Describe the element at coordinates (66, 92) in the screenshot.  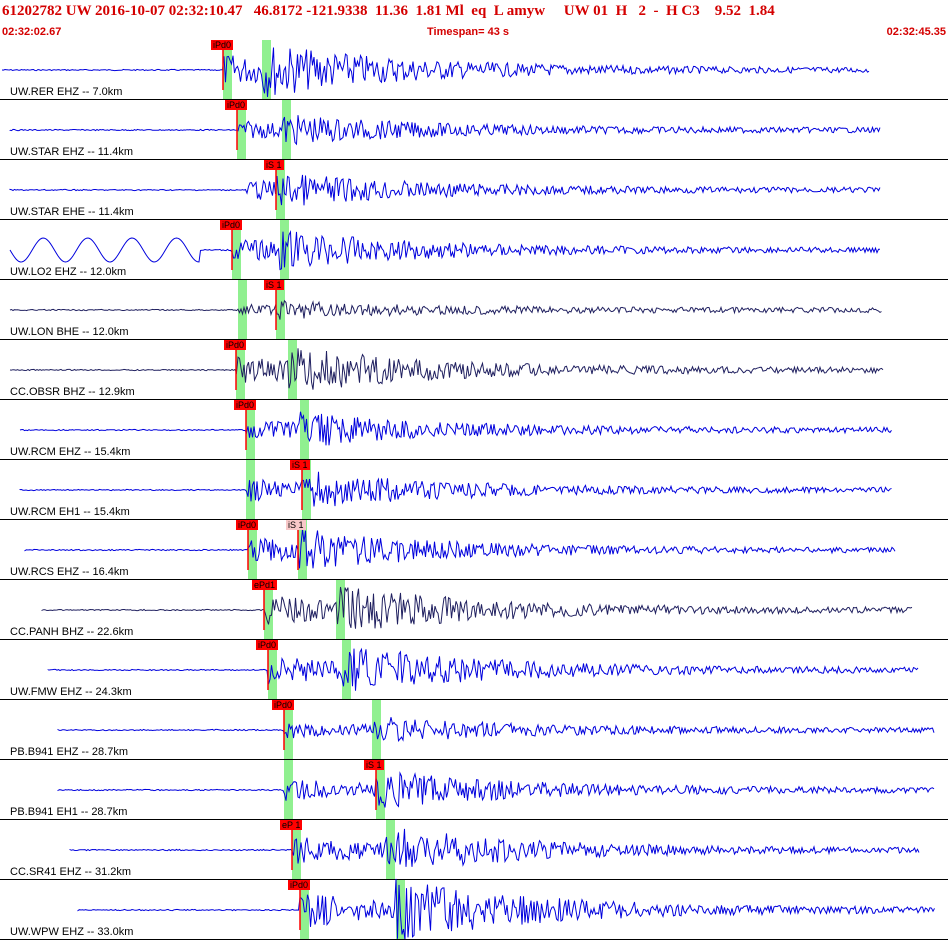
I see `trace-label: UW.RER EHZ -- 7.0km` at that location.